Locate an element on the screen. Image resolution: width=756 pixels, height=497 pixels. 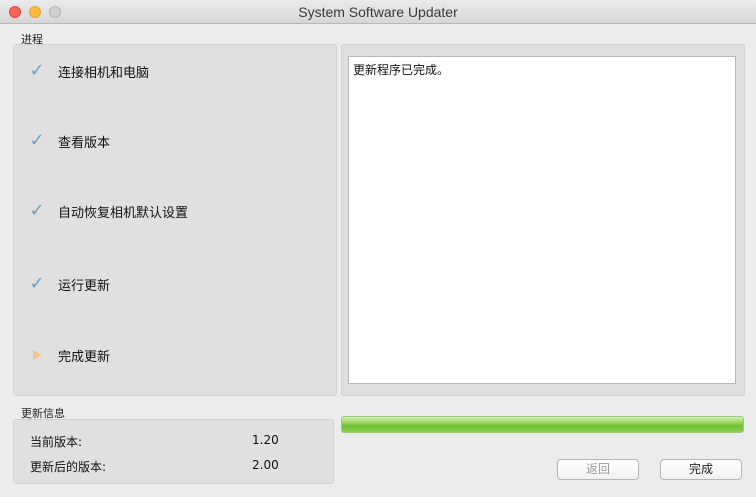
step-label: 连接相机和电脑 is located at coordinates (104, 73).